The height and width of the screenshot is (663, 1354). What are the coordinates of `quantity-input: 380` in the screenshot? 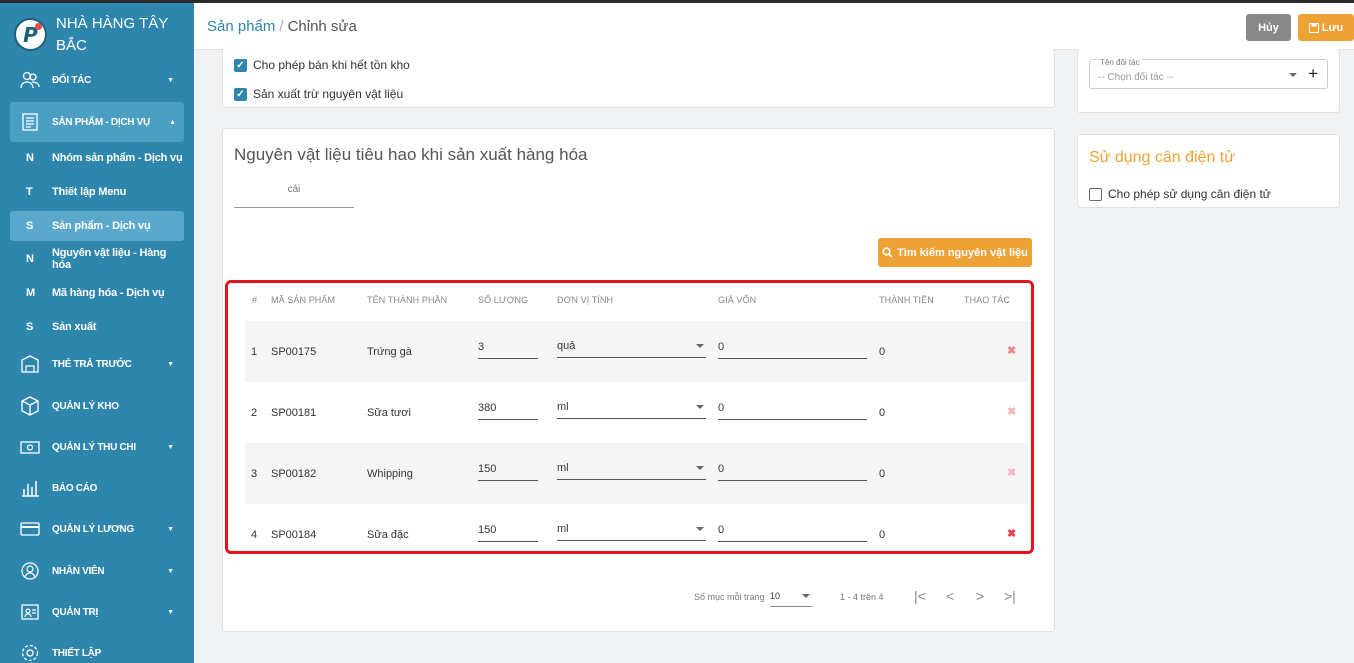 It's located at (508, 410).